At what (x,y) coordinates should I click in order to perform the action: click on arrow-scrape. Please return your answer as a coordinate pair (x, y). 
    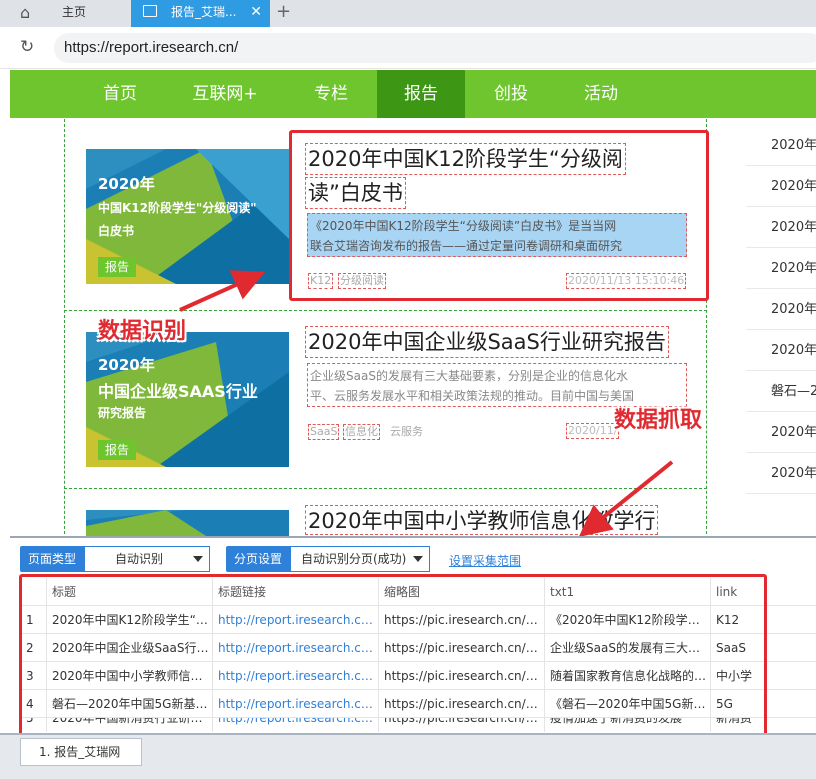
    Looking at the image, I should click on (626, 499).